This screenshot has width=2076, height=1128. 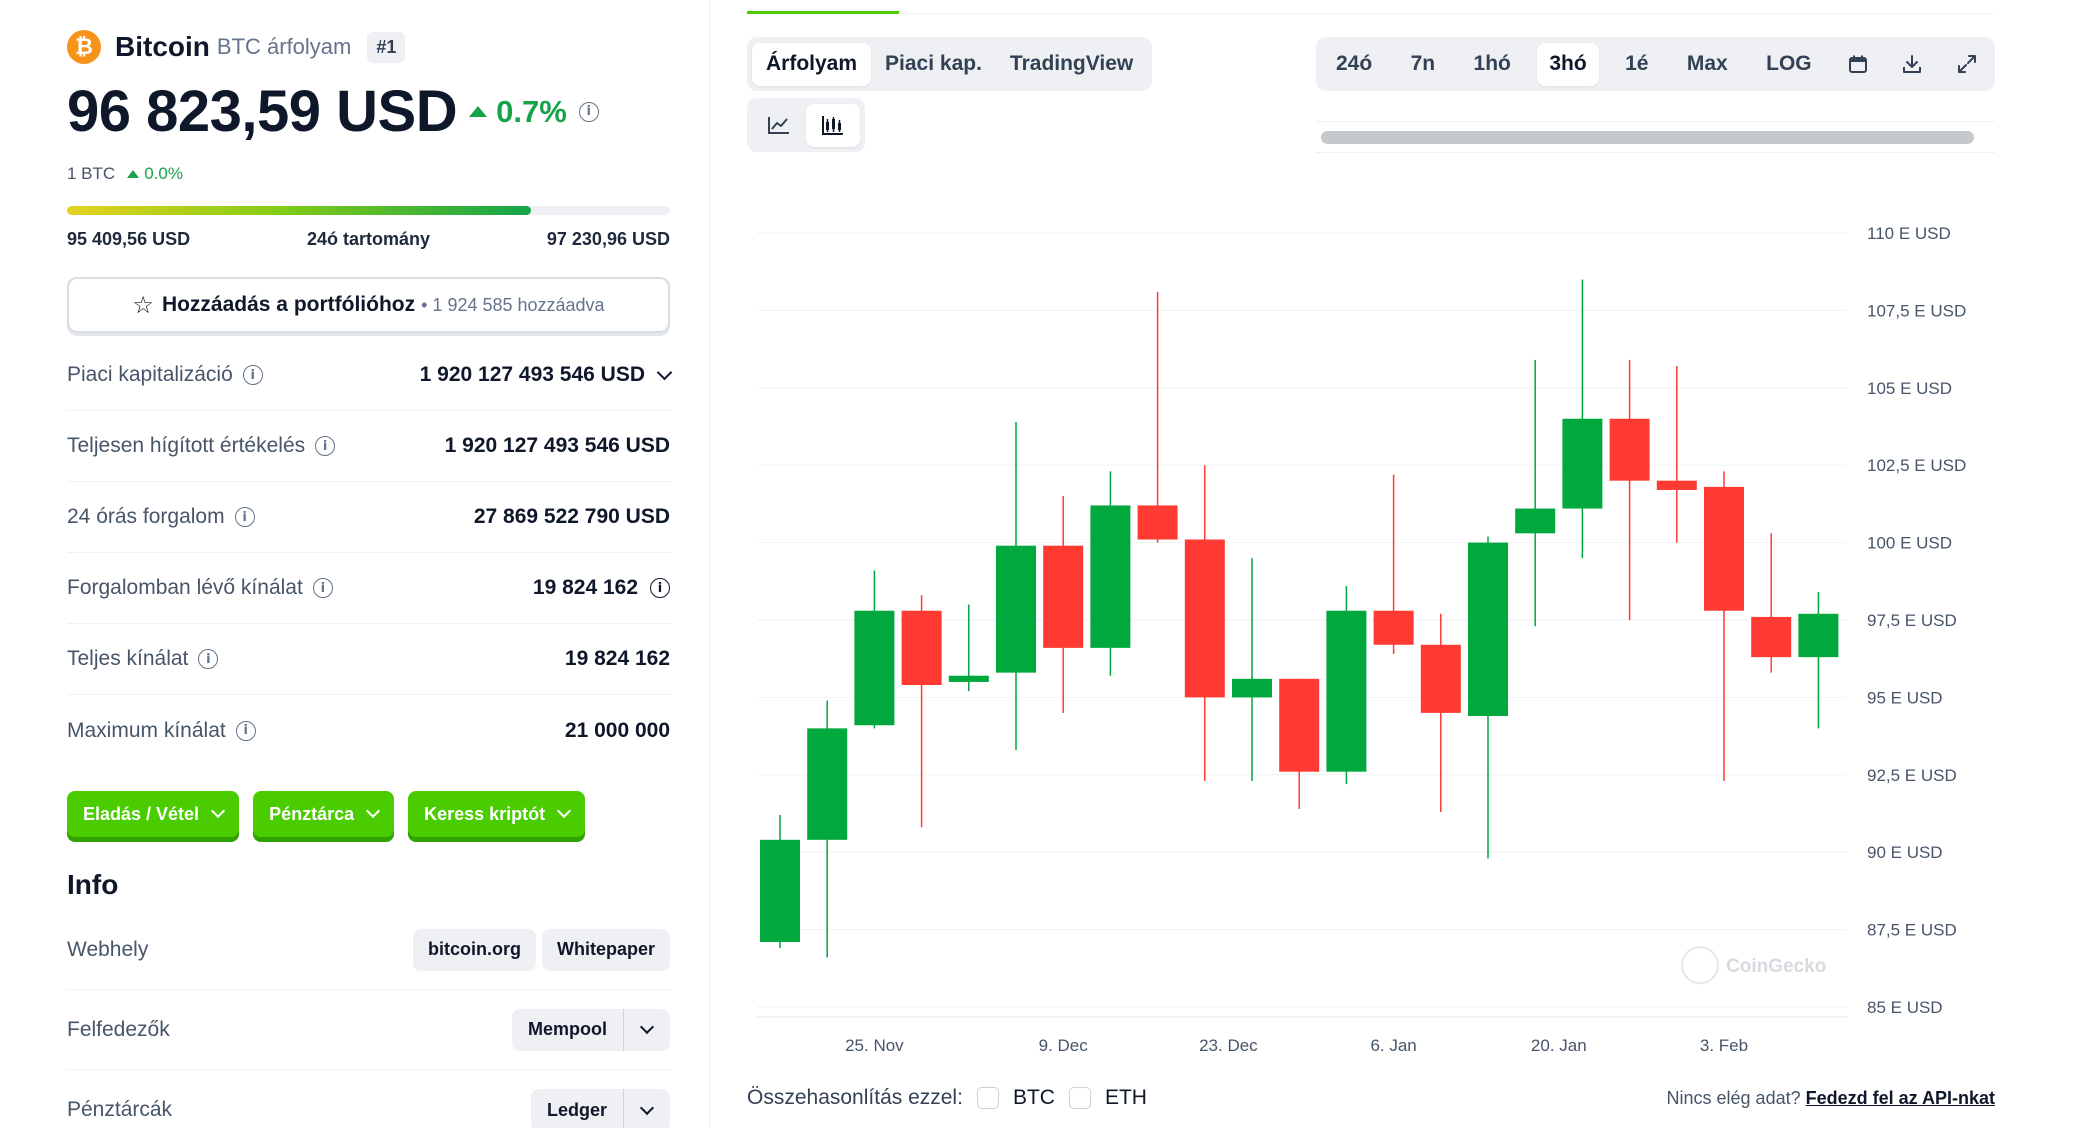 I want to click on range-low: 95 409,56 USD, so click(x=129, y=239).